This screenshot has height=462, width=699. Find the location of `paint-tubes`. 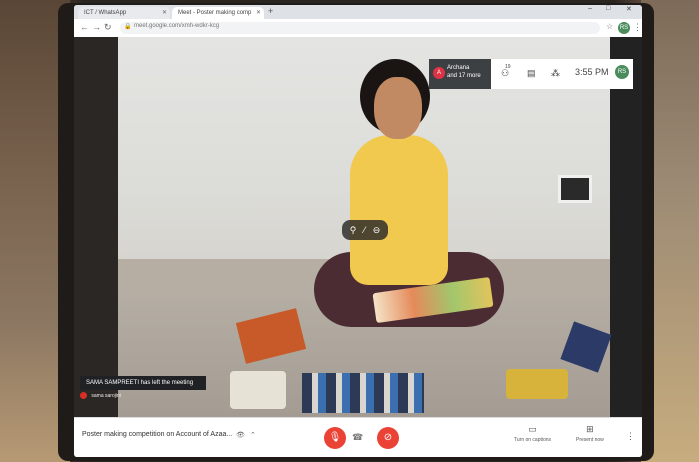

paint-tubes is located at coordinates (363, 393).